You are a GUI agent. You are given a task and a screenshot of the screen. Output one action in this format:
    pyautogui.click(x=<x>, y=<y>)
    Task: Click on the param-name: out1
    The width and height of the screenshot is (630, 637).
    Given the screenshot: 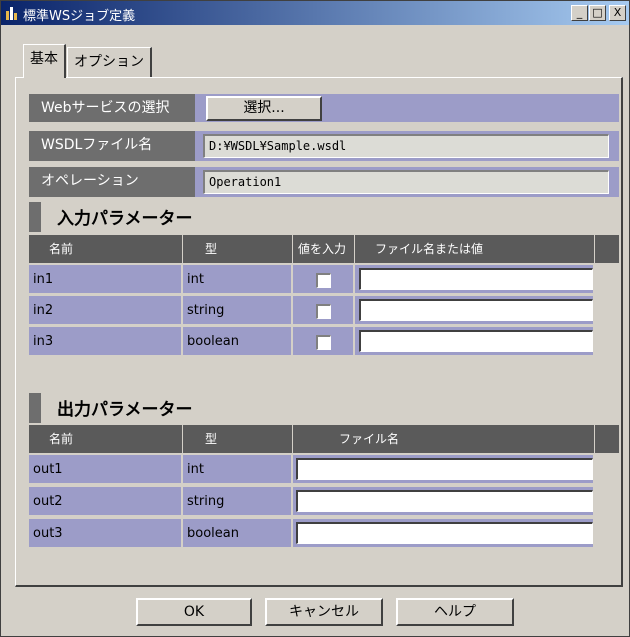 What is the action you would take?
    pyautogui.click(x=106, y=470)
    